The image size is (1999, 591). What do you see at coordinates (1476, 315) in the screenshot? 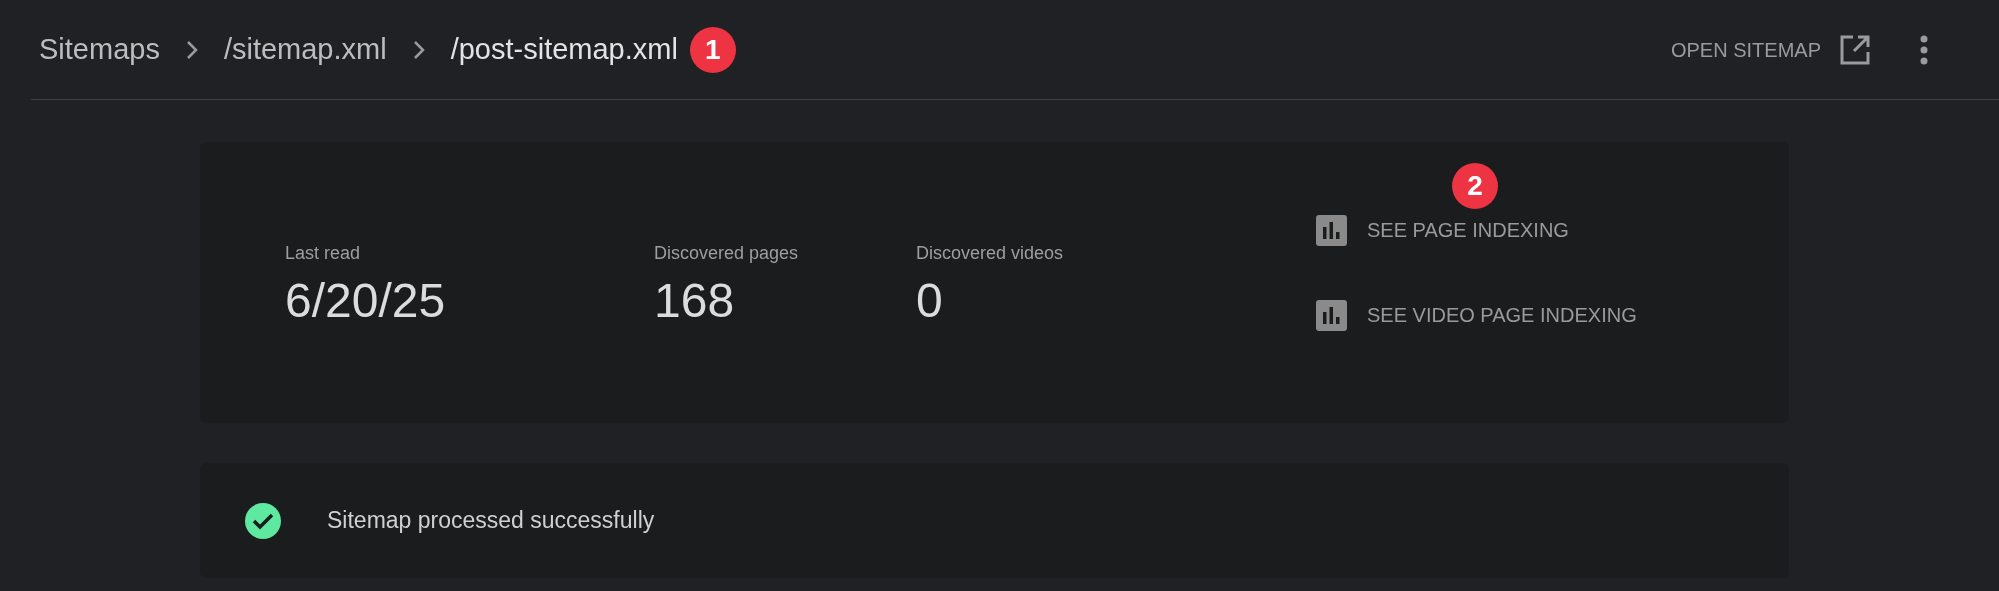
I see `indexing-link: SEE VIDEO PAGE INDEXING` at bounding box center [1476, 315].